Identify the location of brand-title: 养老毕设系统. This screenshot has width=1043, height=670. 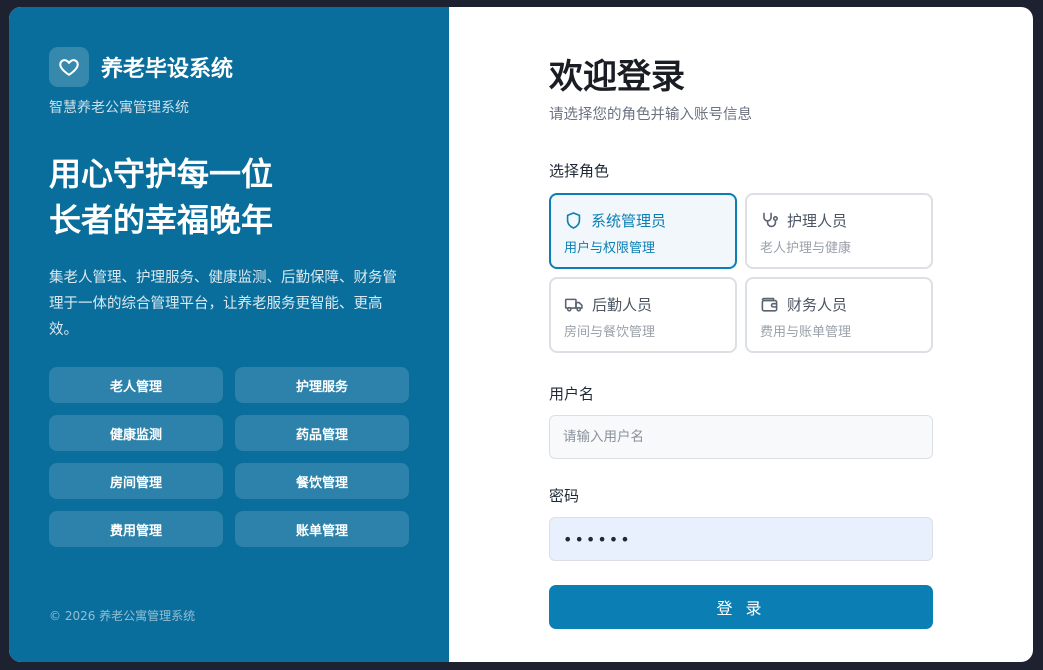
(167, 69).